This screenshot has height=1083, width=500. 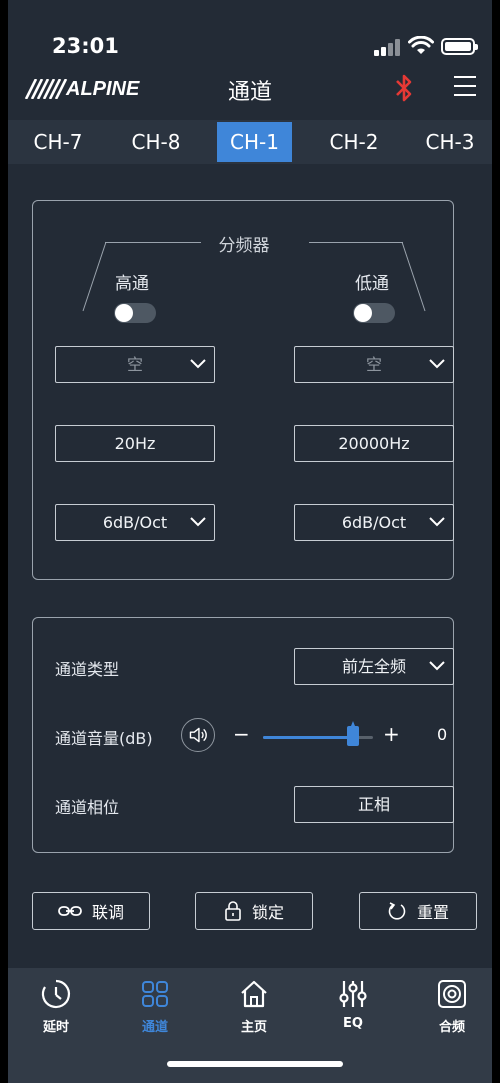 I want to click on nav-item-home: 主页, so click(x=254, y=1006).